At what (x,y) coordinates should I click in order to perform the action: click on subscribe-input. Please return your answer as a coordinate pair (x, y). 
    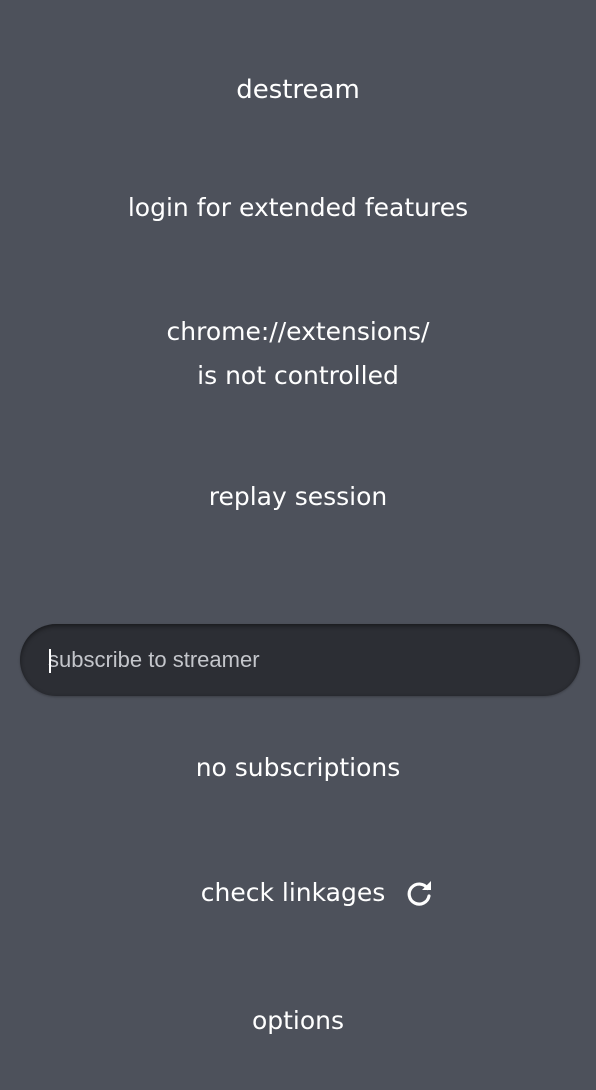
    Looking at the image, I should click on (303, 660).